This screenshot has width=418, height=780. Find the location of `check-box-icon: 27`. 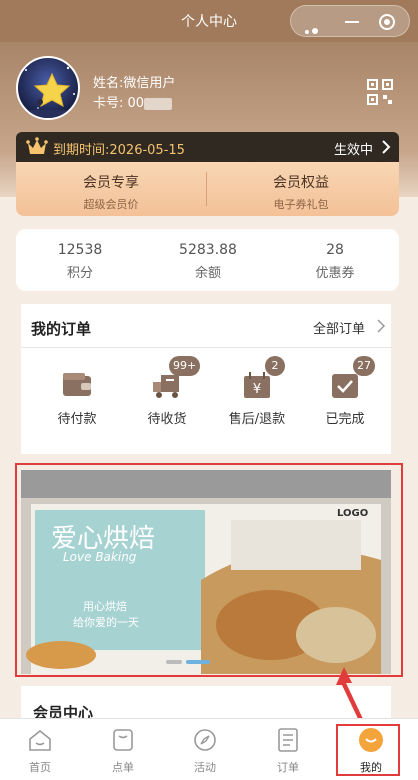

check-box-icon: 27 is located at coordinates (352, 378).